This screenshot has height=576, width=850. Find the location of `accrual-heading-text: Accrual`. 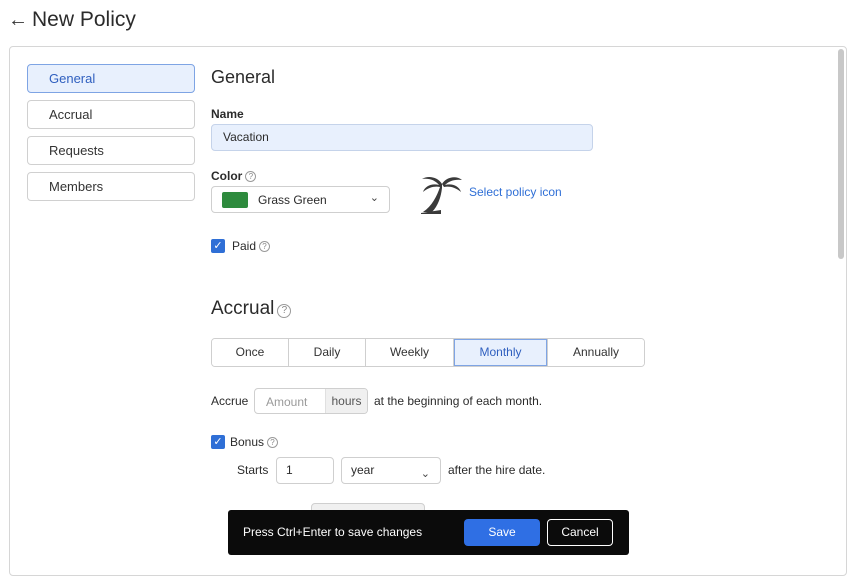

accrual-heading-text: Accrual is located at coordinates (243, 308).